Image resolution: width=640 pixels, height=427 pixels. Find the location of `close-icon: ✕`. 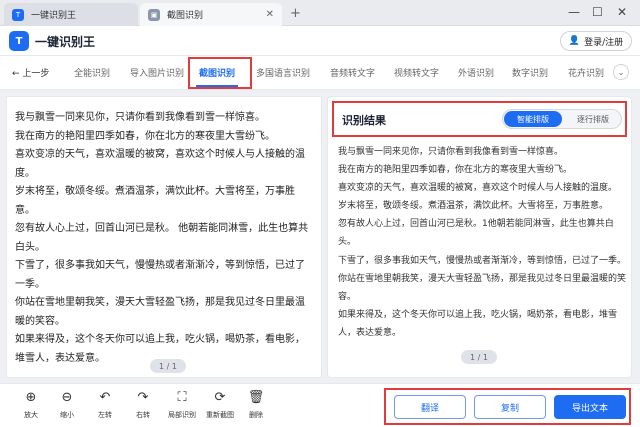

close-icon: ✕ is located at coordinates (622, 12).